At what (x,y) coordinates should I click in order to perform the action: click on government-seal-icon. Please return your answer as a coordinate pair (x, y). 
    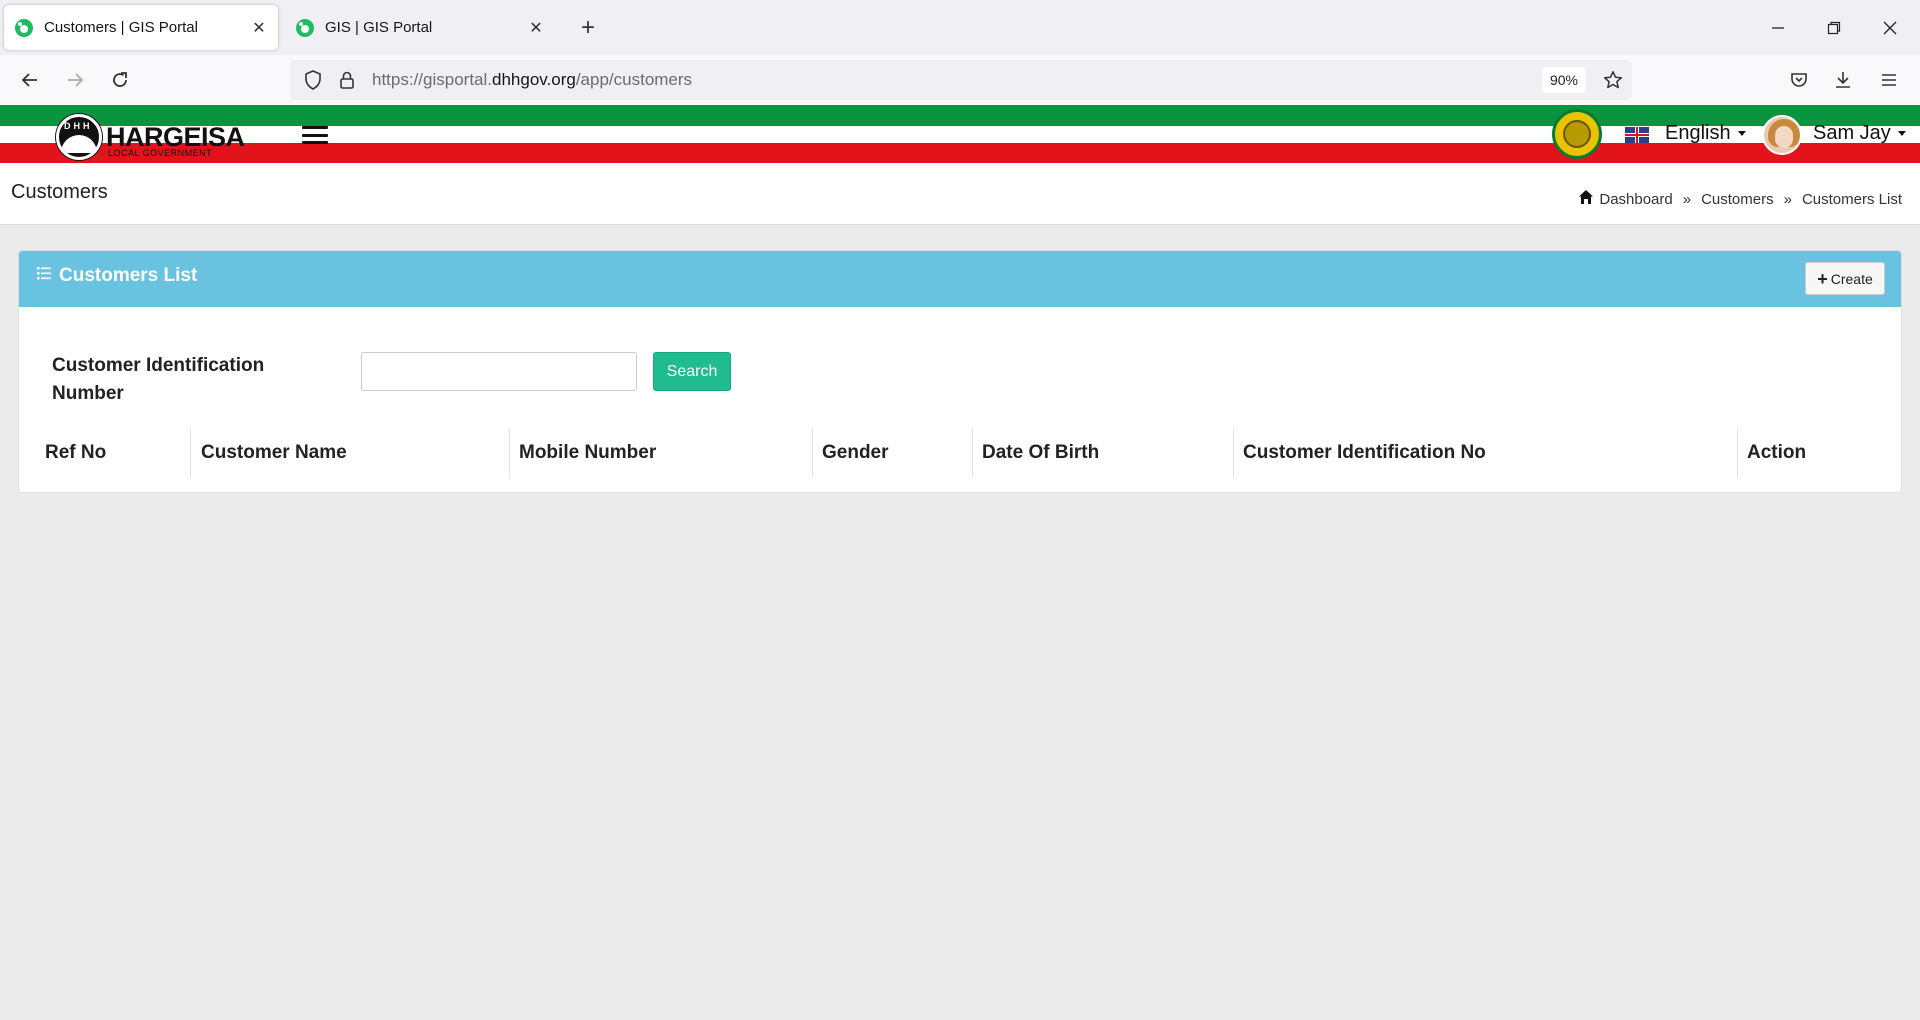
    Looking at the image, I should click on (1577, 134).